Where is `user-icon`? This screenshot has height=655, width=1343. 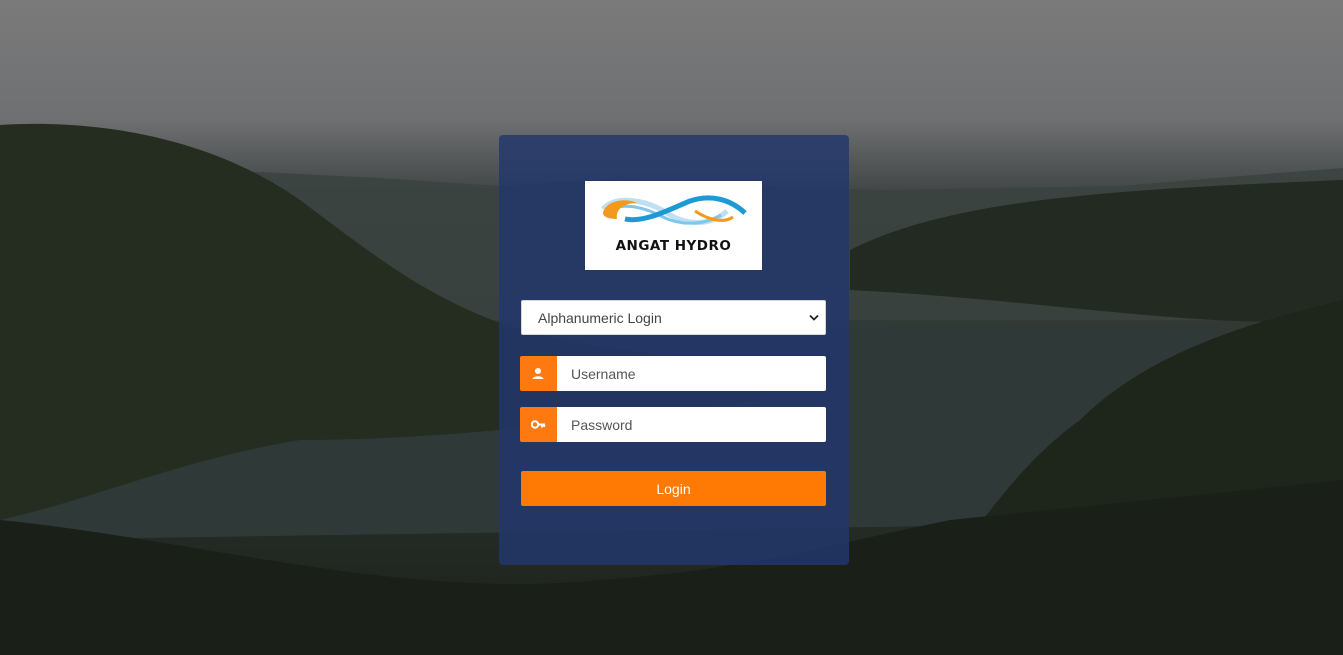 user-icon is located at coordinates (538, 373).